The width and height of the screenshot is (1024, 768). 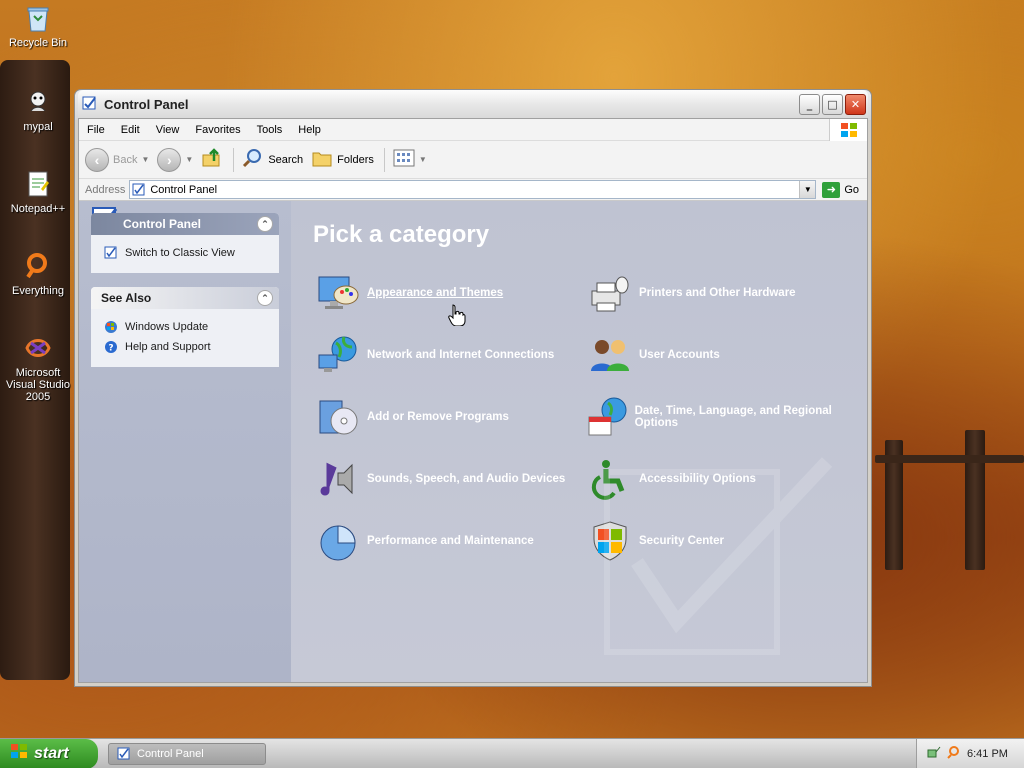 I want to click on windows-logo-icon, so click(x=19, y=753).